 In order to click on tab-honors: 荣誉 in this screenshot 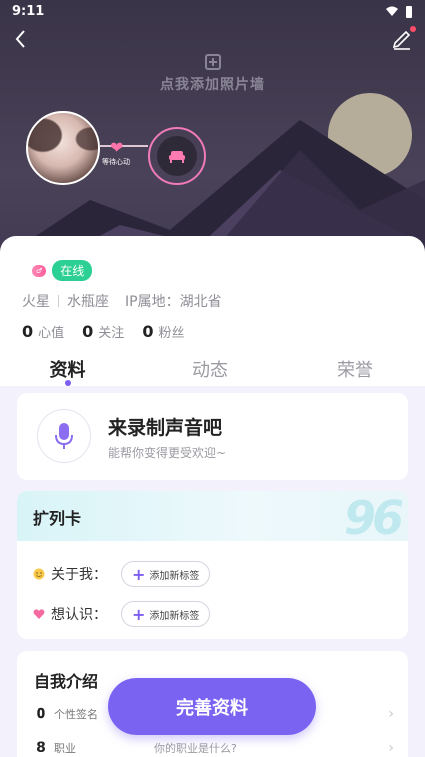, I will do `click(355, 371)`.